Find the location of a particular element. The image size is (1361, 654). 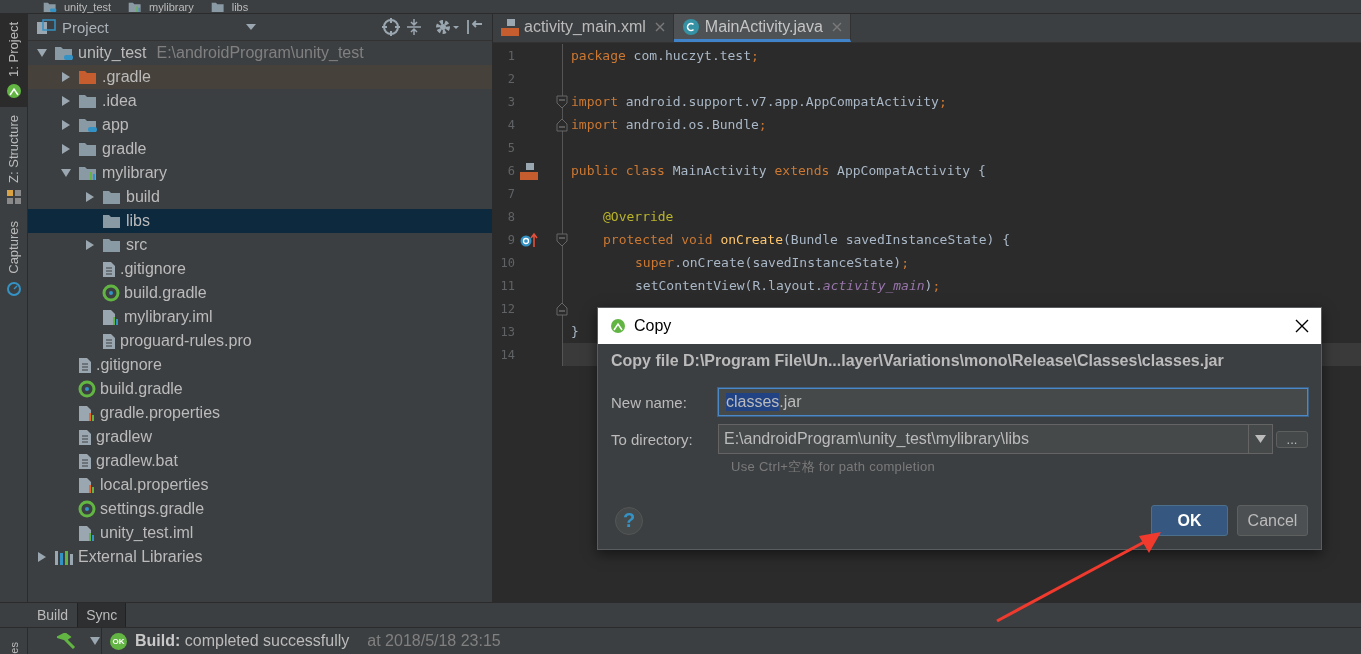

field-hint: Use Ctrl+空格 for path completion is located at coordinates (833, 467).